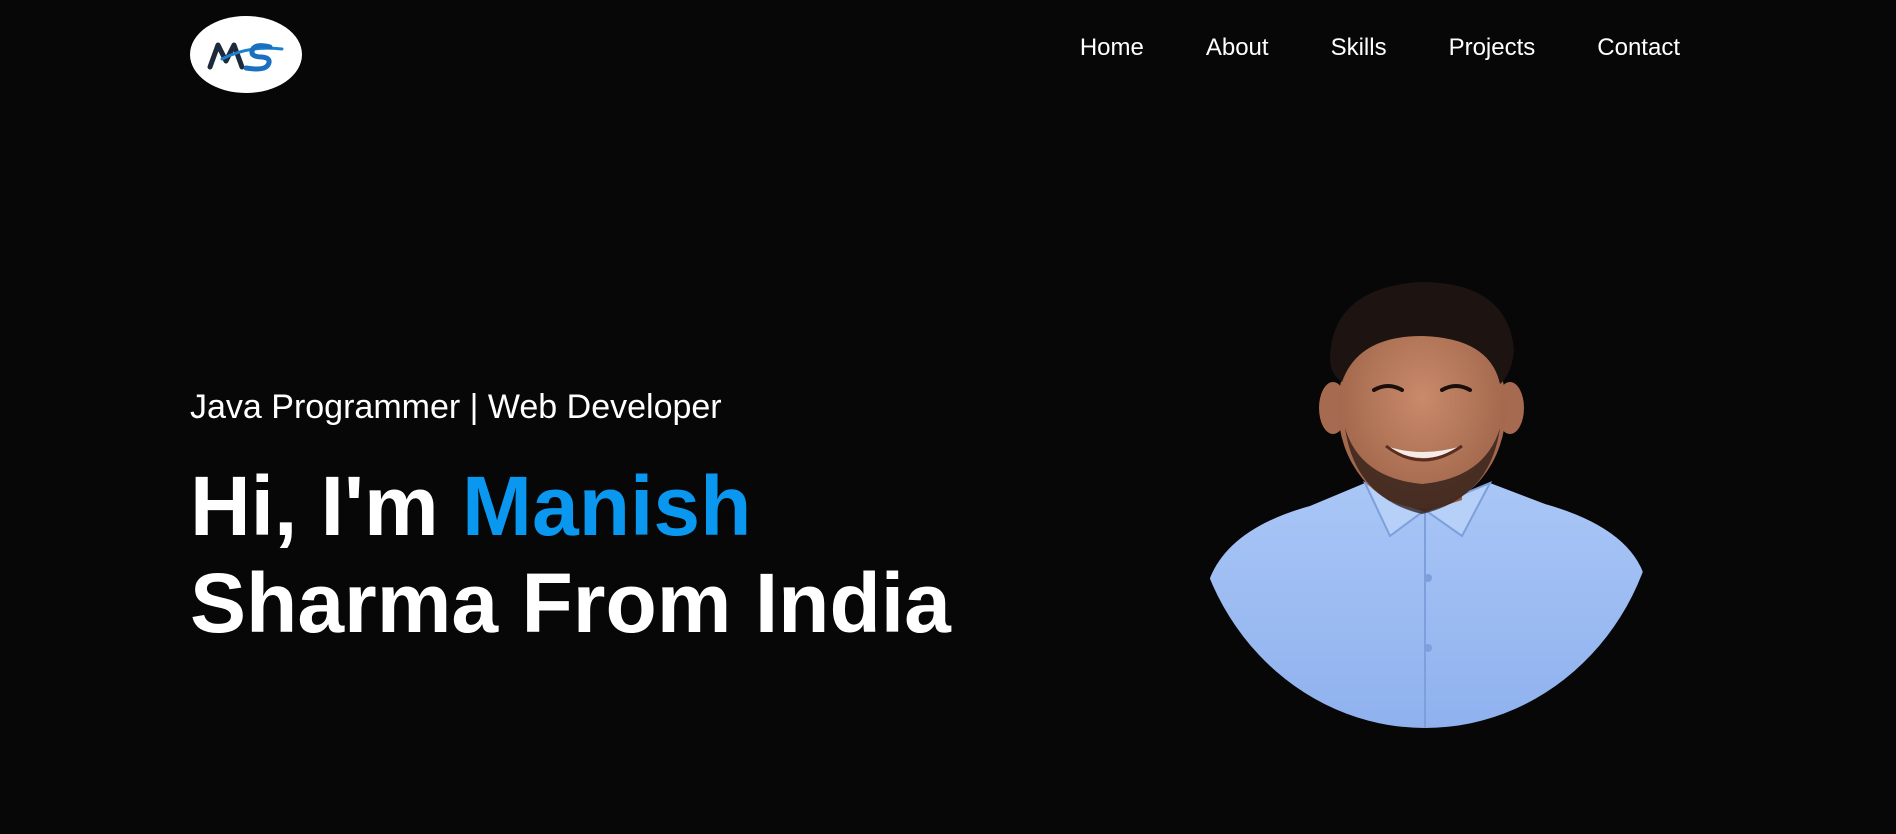 The width and height of the screenshot is (1896, 834). What do you see at coordinates (1638, 48) in the screenshot?
I see `nav-contact: Contact` at bounding box center [1638, 48].